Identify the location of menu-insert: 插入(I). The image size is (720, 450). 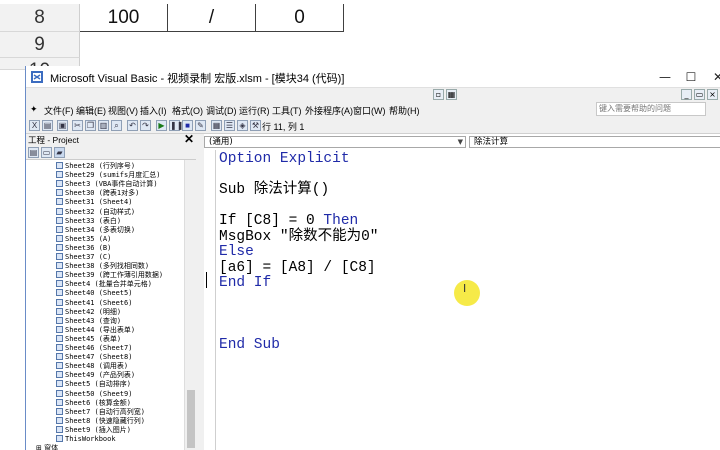
(153, 110).